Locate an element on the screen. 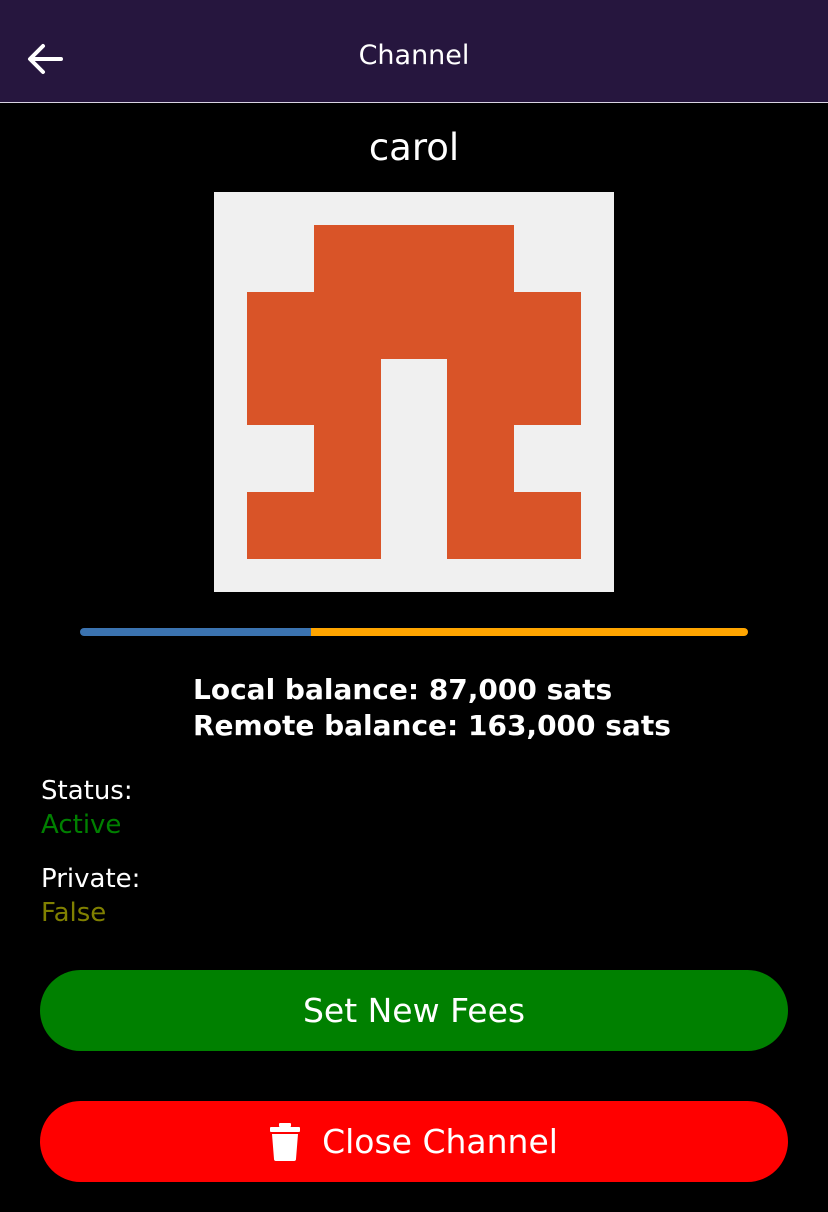 The width and height of the screenshot is (828, 1212). set-new-fees-label: Set New Fees is located at coordinates (414, 1010).